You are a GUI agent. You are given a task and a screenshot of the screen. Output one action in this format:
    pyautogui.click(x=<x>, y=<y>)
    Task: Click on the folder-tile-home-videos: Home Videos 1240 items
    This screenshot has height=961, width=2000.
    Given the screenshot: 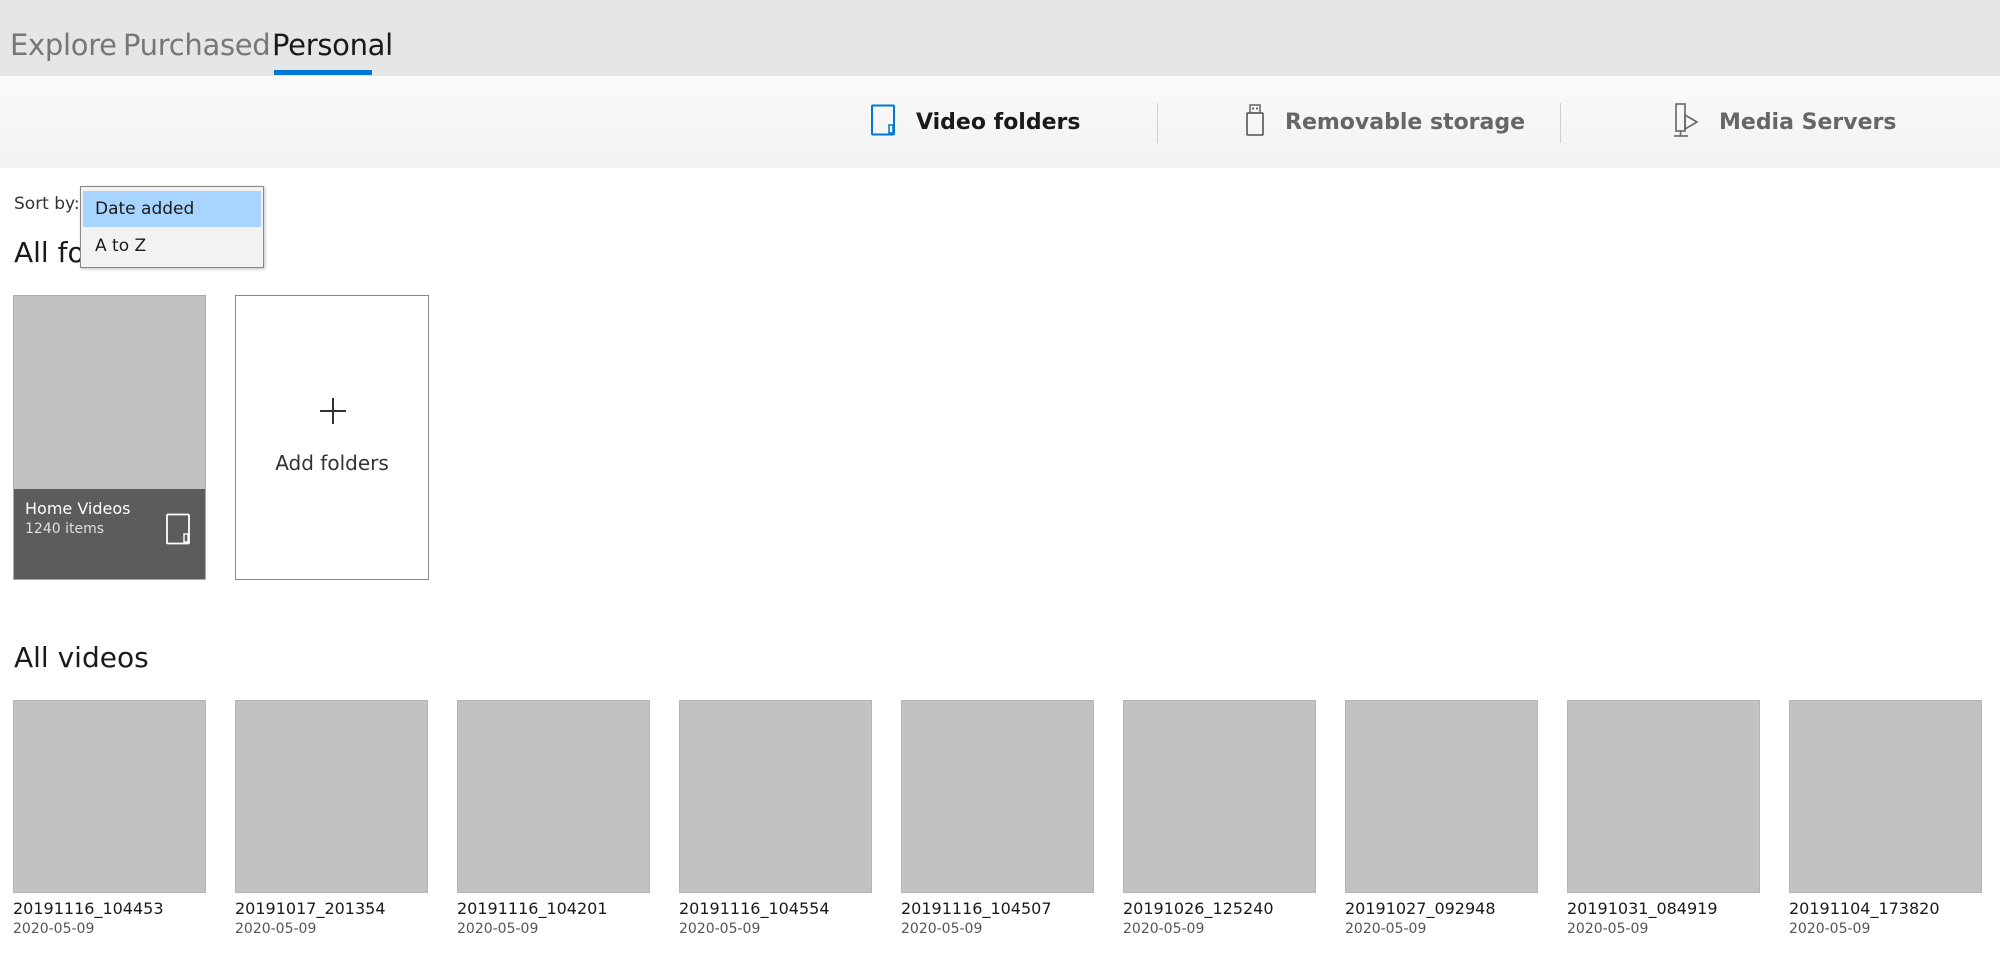 What is the action you would take?
    pyautogui.click(x=109, y=437)
    